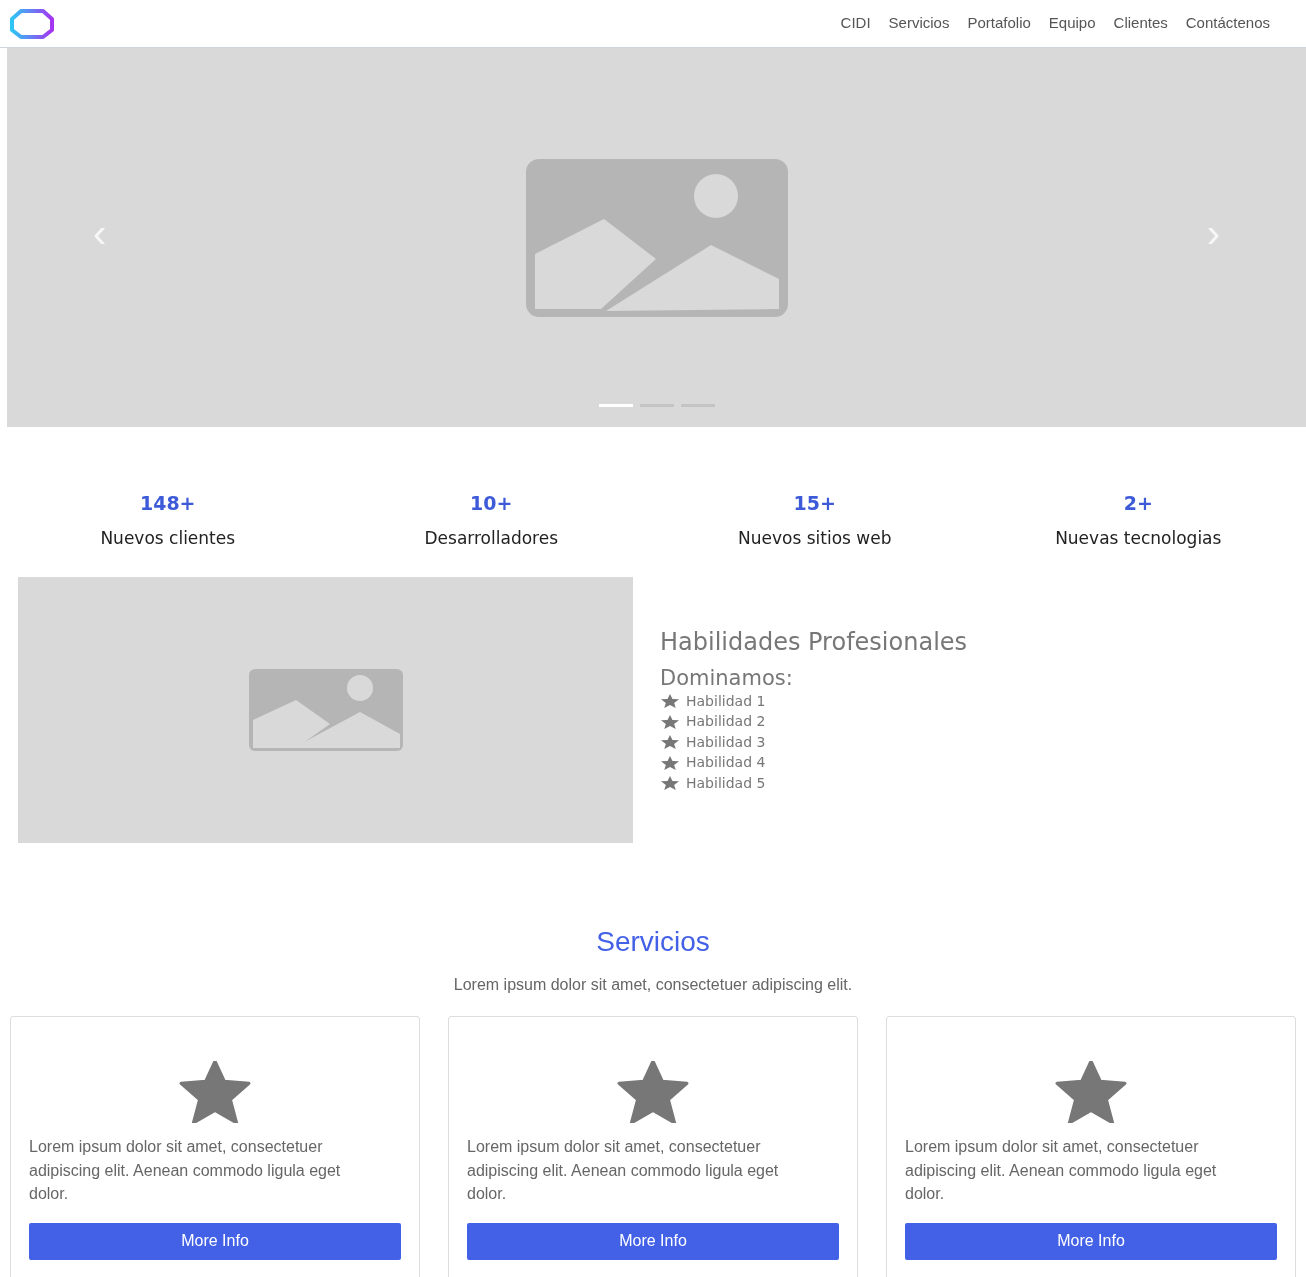 The width and height of the screenshot is (1306, 1277). Describe the element at coordinates (168, 538) in the screenshot. I see `stat-label: Nuevos clientes` at that location.